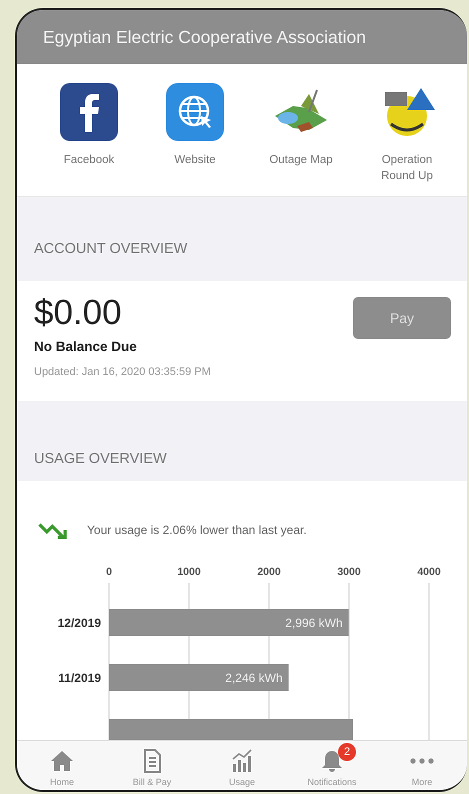 Image resolution: width=469 pixels, height=794 pixels. I want to click on shortcut-button: Website, so click(195, 125).